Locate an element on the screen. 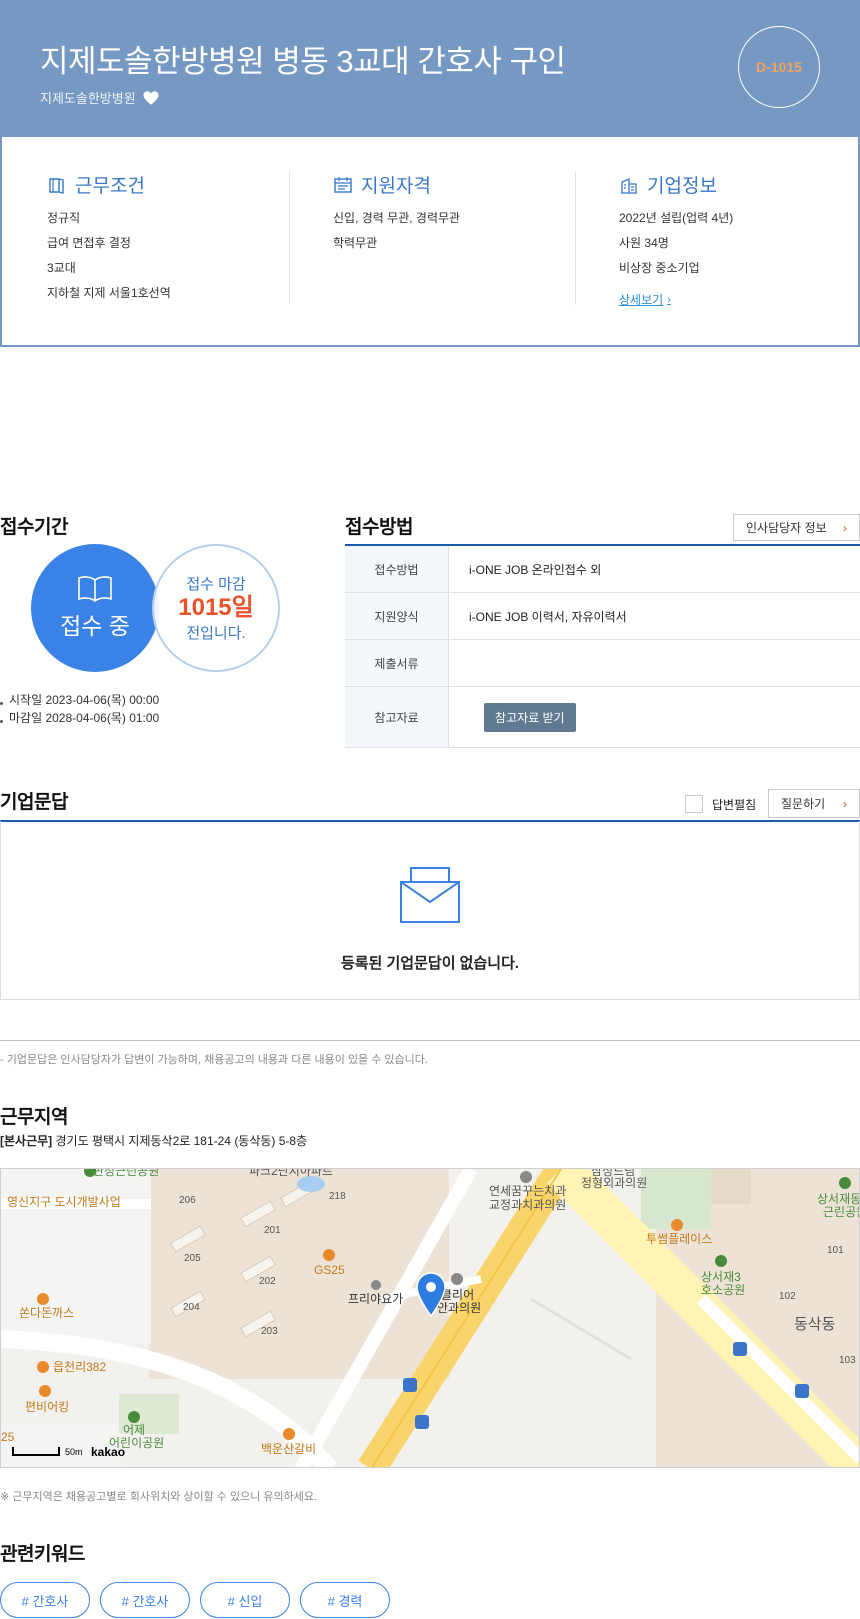 Image resolution: width=860 pixels, height=1619 pixels. company-name: 지제도솔한방병원 is located at coordinates (88, 97).